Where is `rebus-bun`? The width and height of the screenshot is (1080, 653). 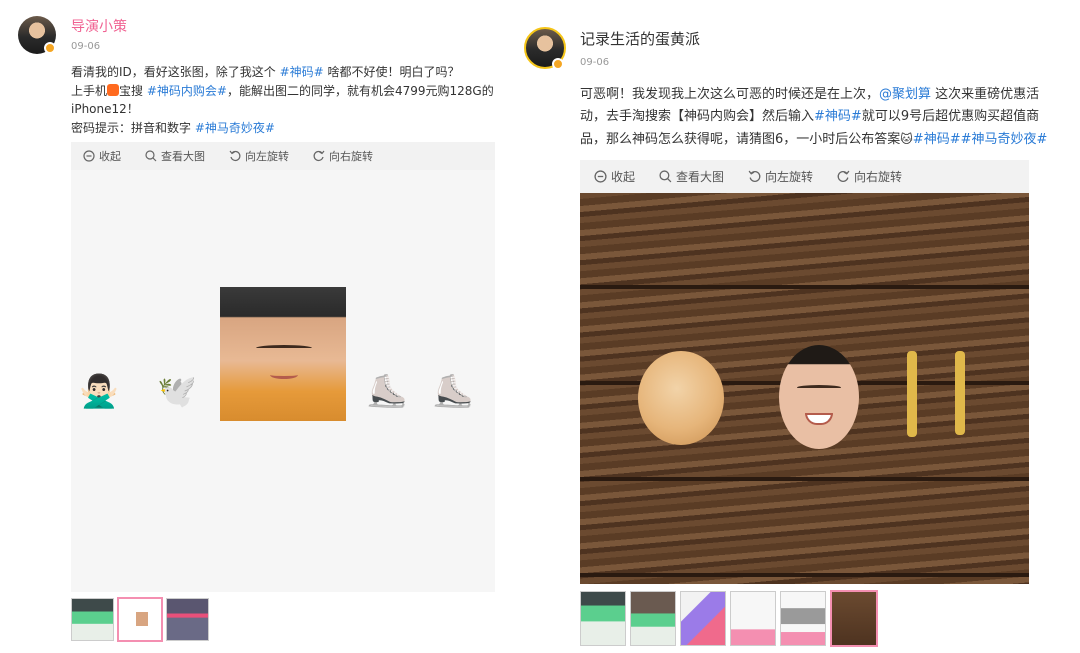
rebus-bun is located at coordinates (681, 398).